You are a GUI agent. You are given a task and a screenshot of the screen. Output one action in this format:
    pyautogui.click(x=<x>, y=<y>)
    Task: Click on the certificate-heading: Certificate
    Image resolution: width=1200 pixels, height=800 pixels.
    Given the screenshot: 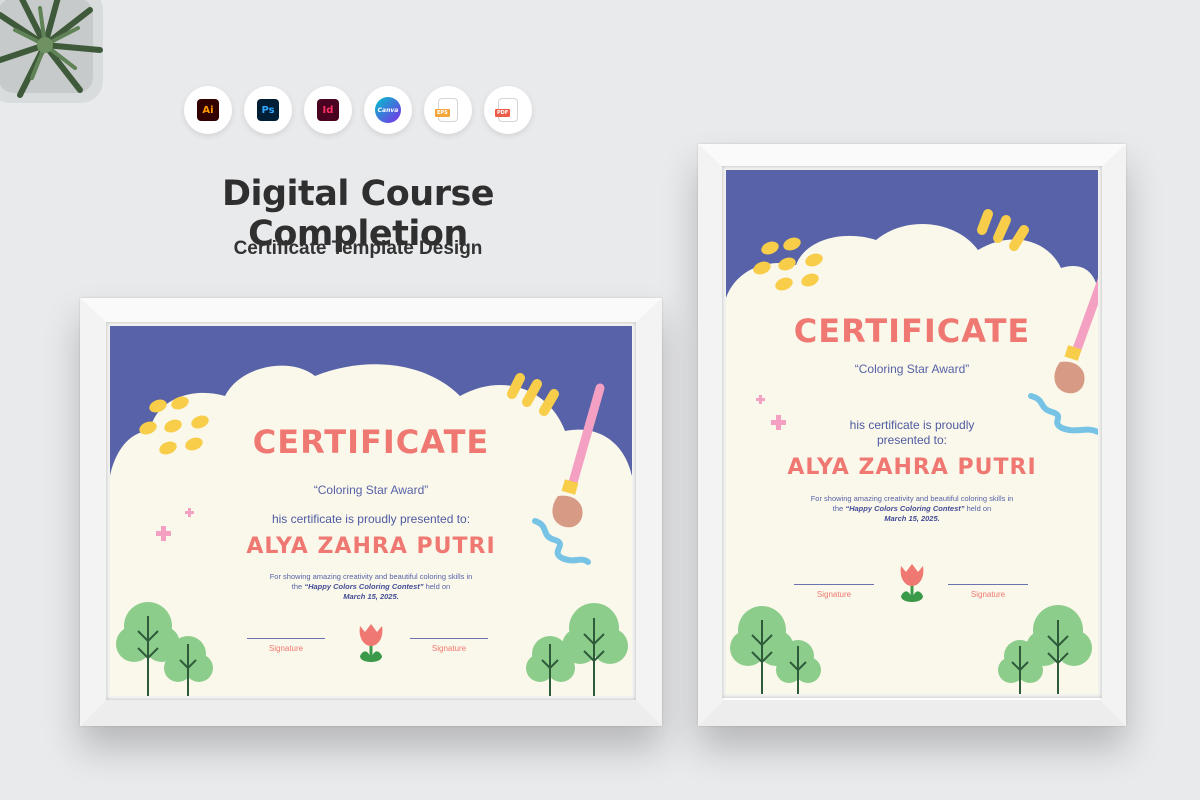 What is the action you would take?
    pyautogui.click(x=371, y=442)
    